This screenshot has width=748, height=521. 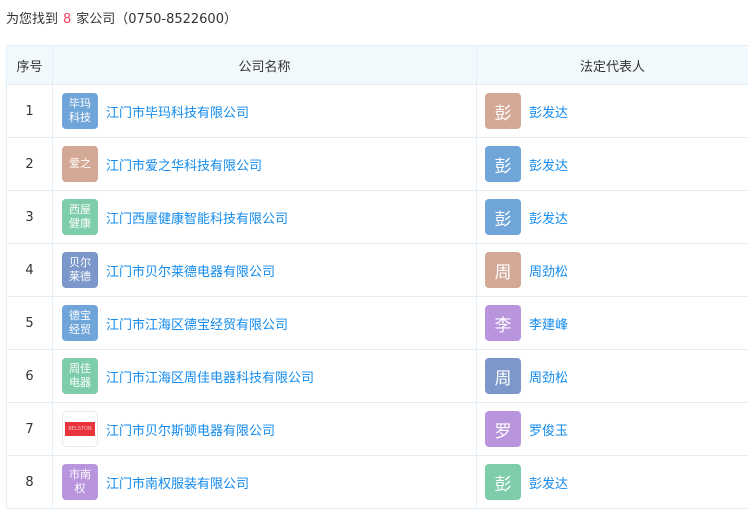 I want to click on company-name-link: 江门市毕玛科技有限公司, so click(x=177, y=111).